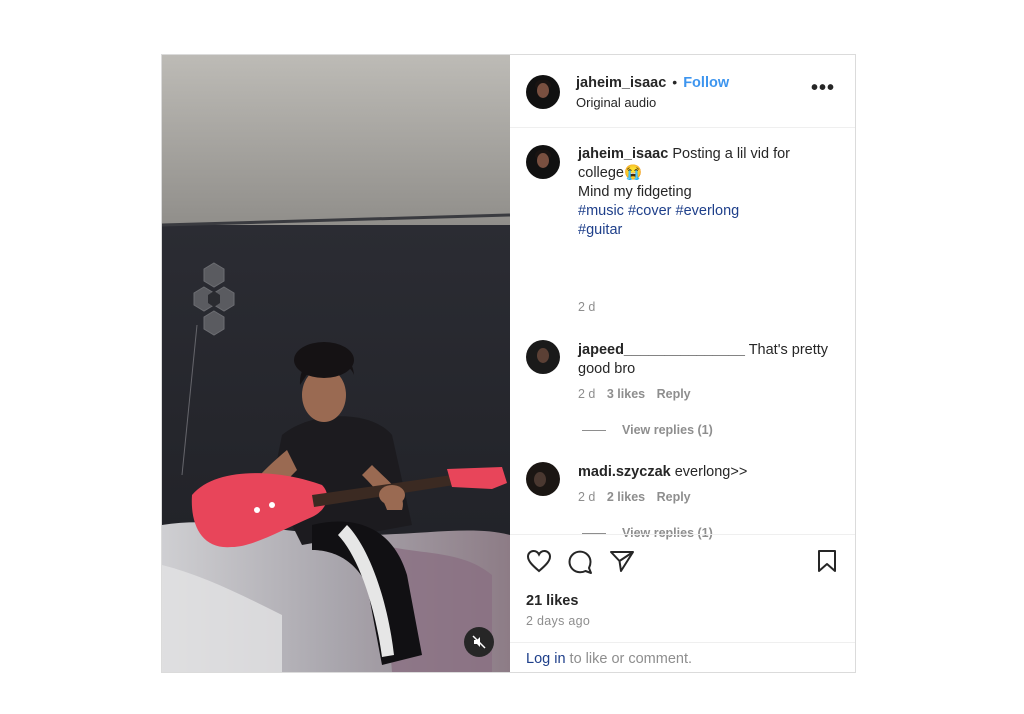 The image size is (1024, 714). I want to click on comment: madi.szyczak everlong>>, so click(709, 472).